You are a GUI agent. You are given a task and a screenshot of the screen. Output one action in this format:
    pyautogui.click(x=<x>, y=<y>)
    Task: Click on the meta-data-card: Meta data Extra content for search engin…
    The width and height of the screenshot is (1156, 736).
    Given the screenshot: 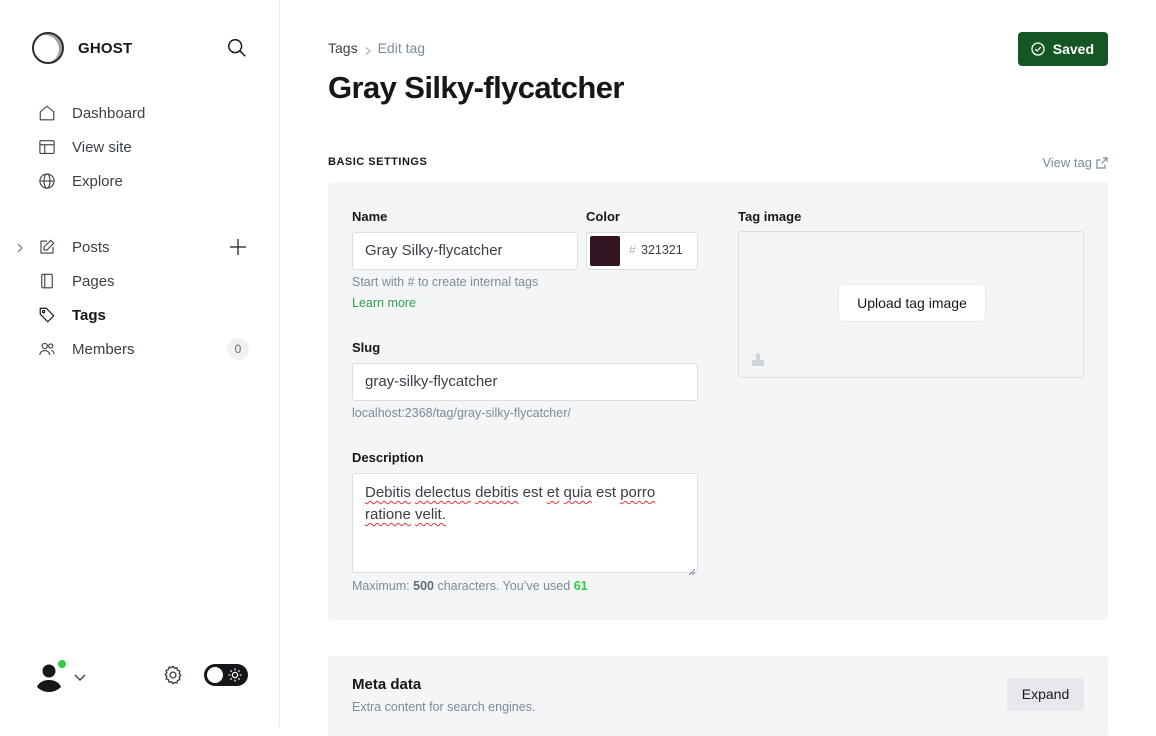 What is the action you would take?
    pyautogui.click(x=718, y=696)
    